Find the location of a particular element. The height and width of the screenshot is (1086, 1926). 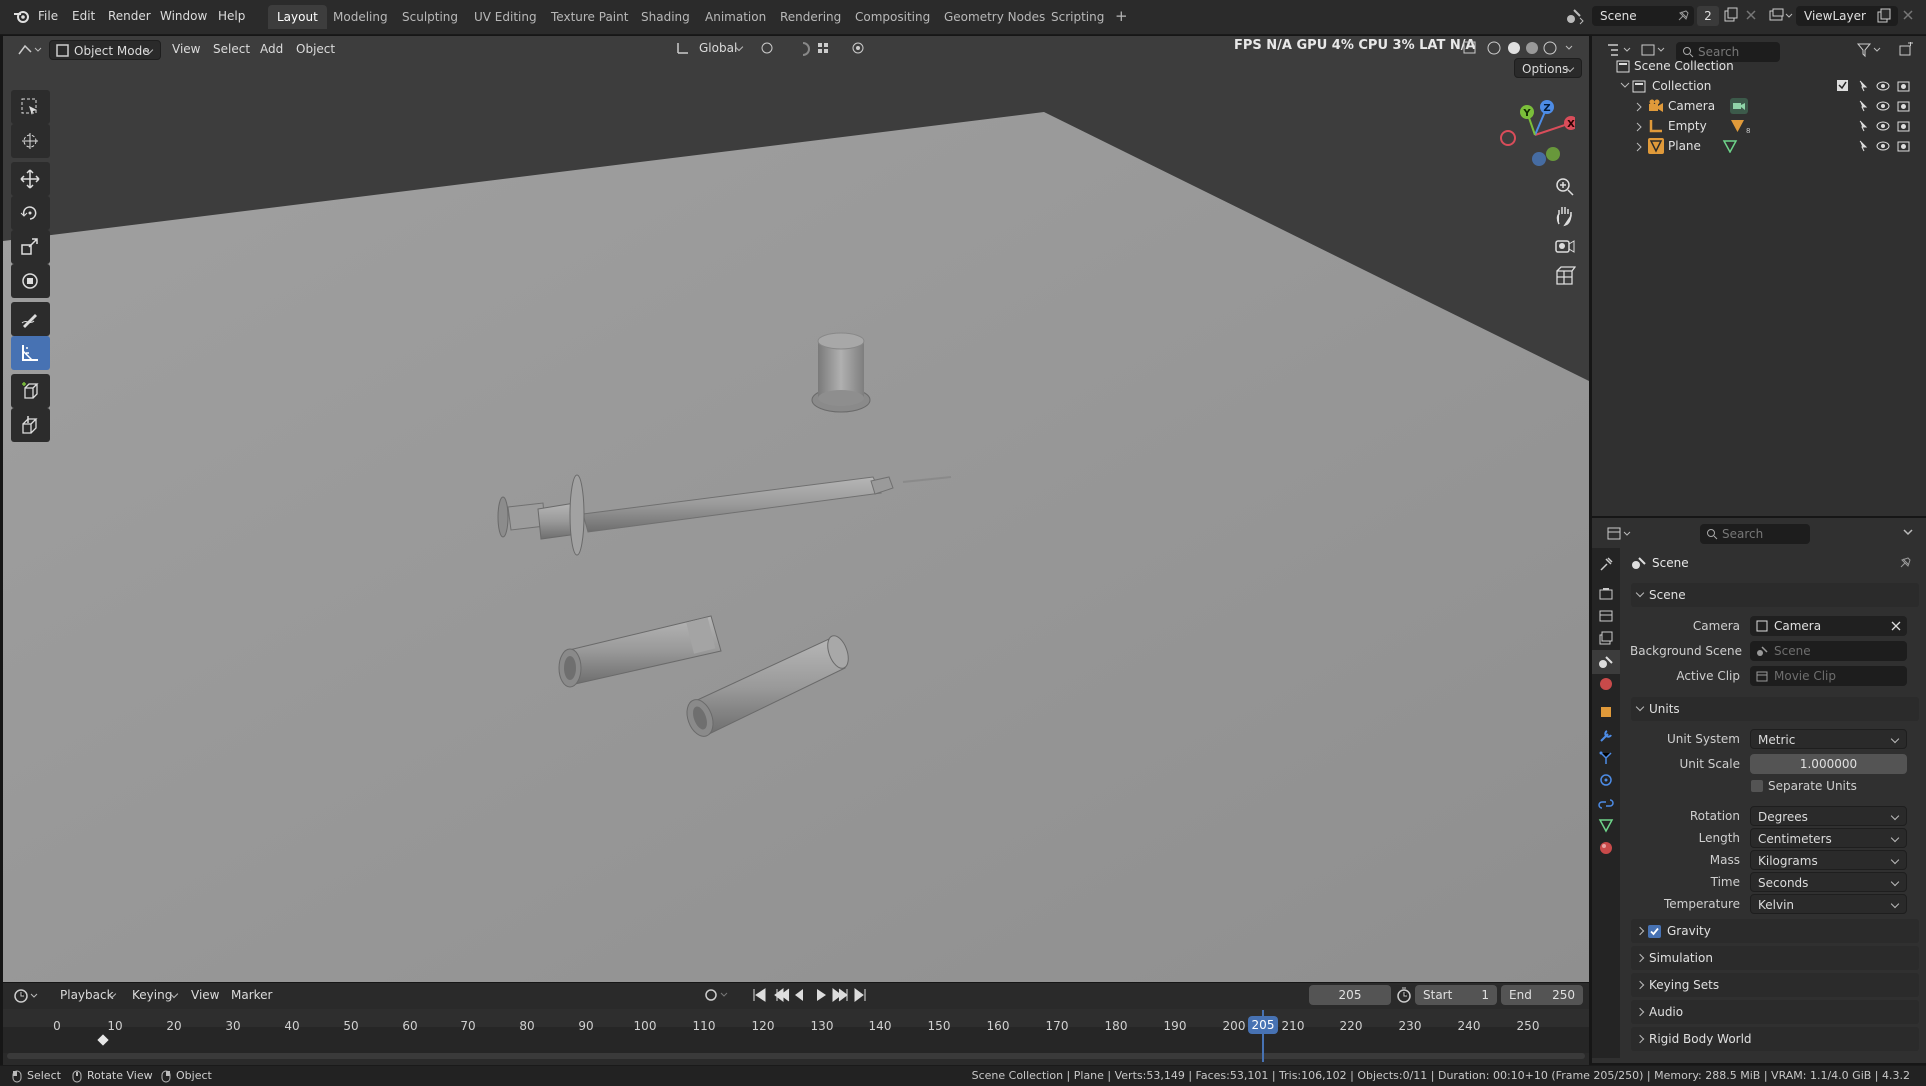

options-chevron-icon is located at coordinates (1908, 533).